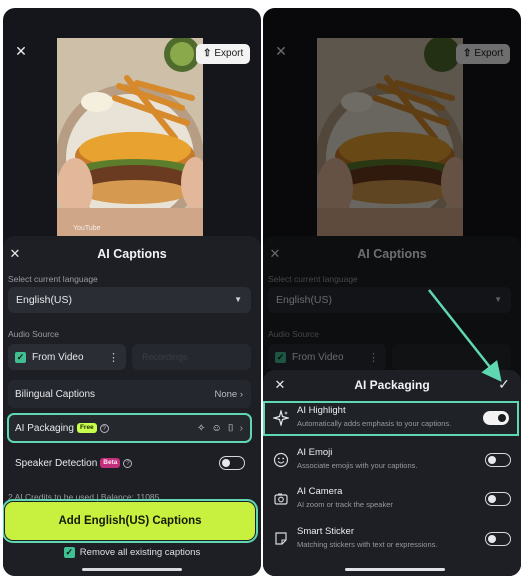 The width and height of the screenshot is (527, 584). What do you see at coordinates (129, 428) in the screenshot?
I see `ai-packaging-row: AI Packaging Free ? ✧ ☺ ⌷ ›` at bounding box center [129, 428].